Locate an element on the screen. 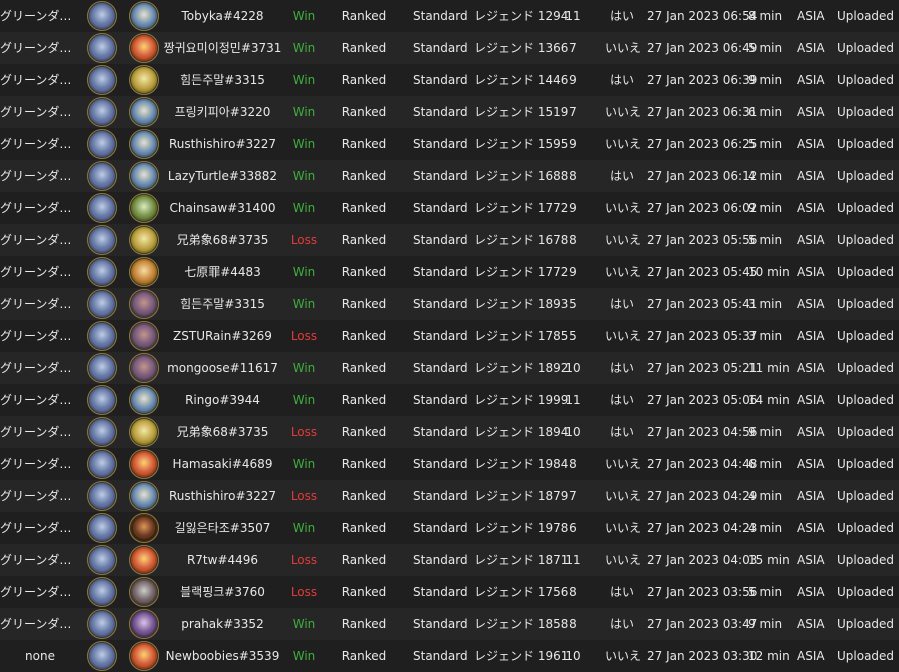 This screenshot has height=672, width=899. opponent-name: Newboobies#3539 is located at coordinates (222, 656).